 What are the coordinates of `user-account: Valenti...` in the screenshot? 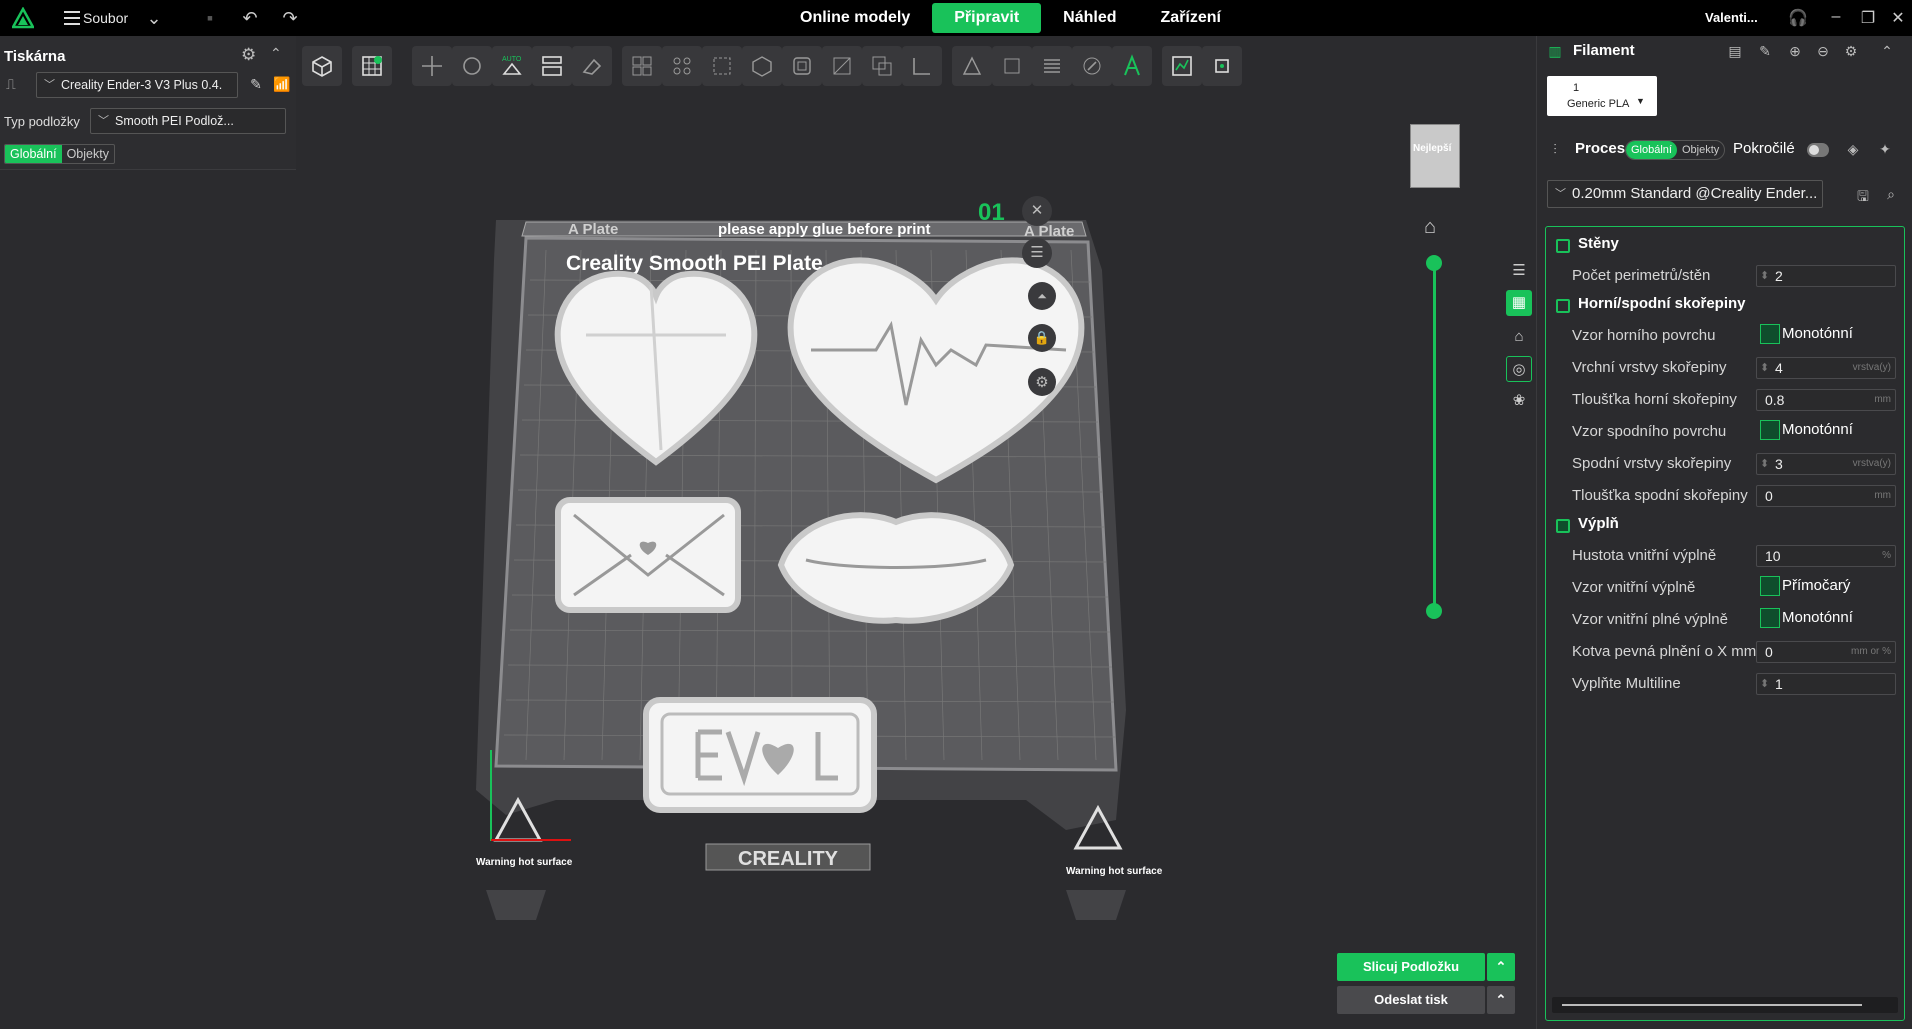 It's located at (1731, 17).